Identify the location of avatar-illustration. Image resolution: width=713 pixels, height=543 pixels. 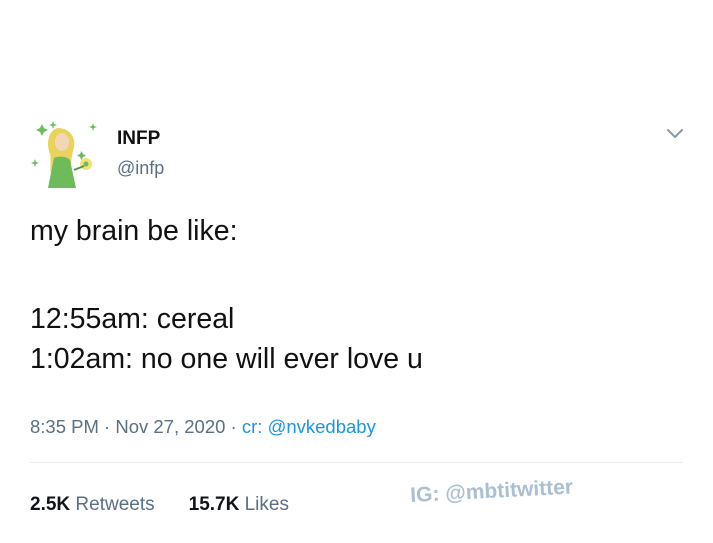
(64, 154).